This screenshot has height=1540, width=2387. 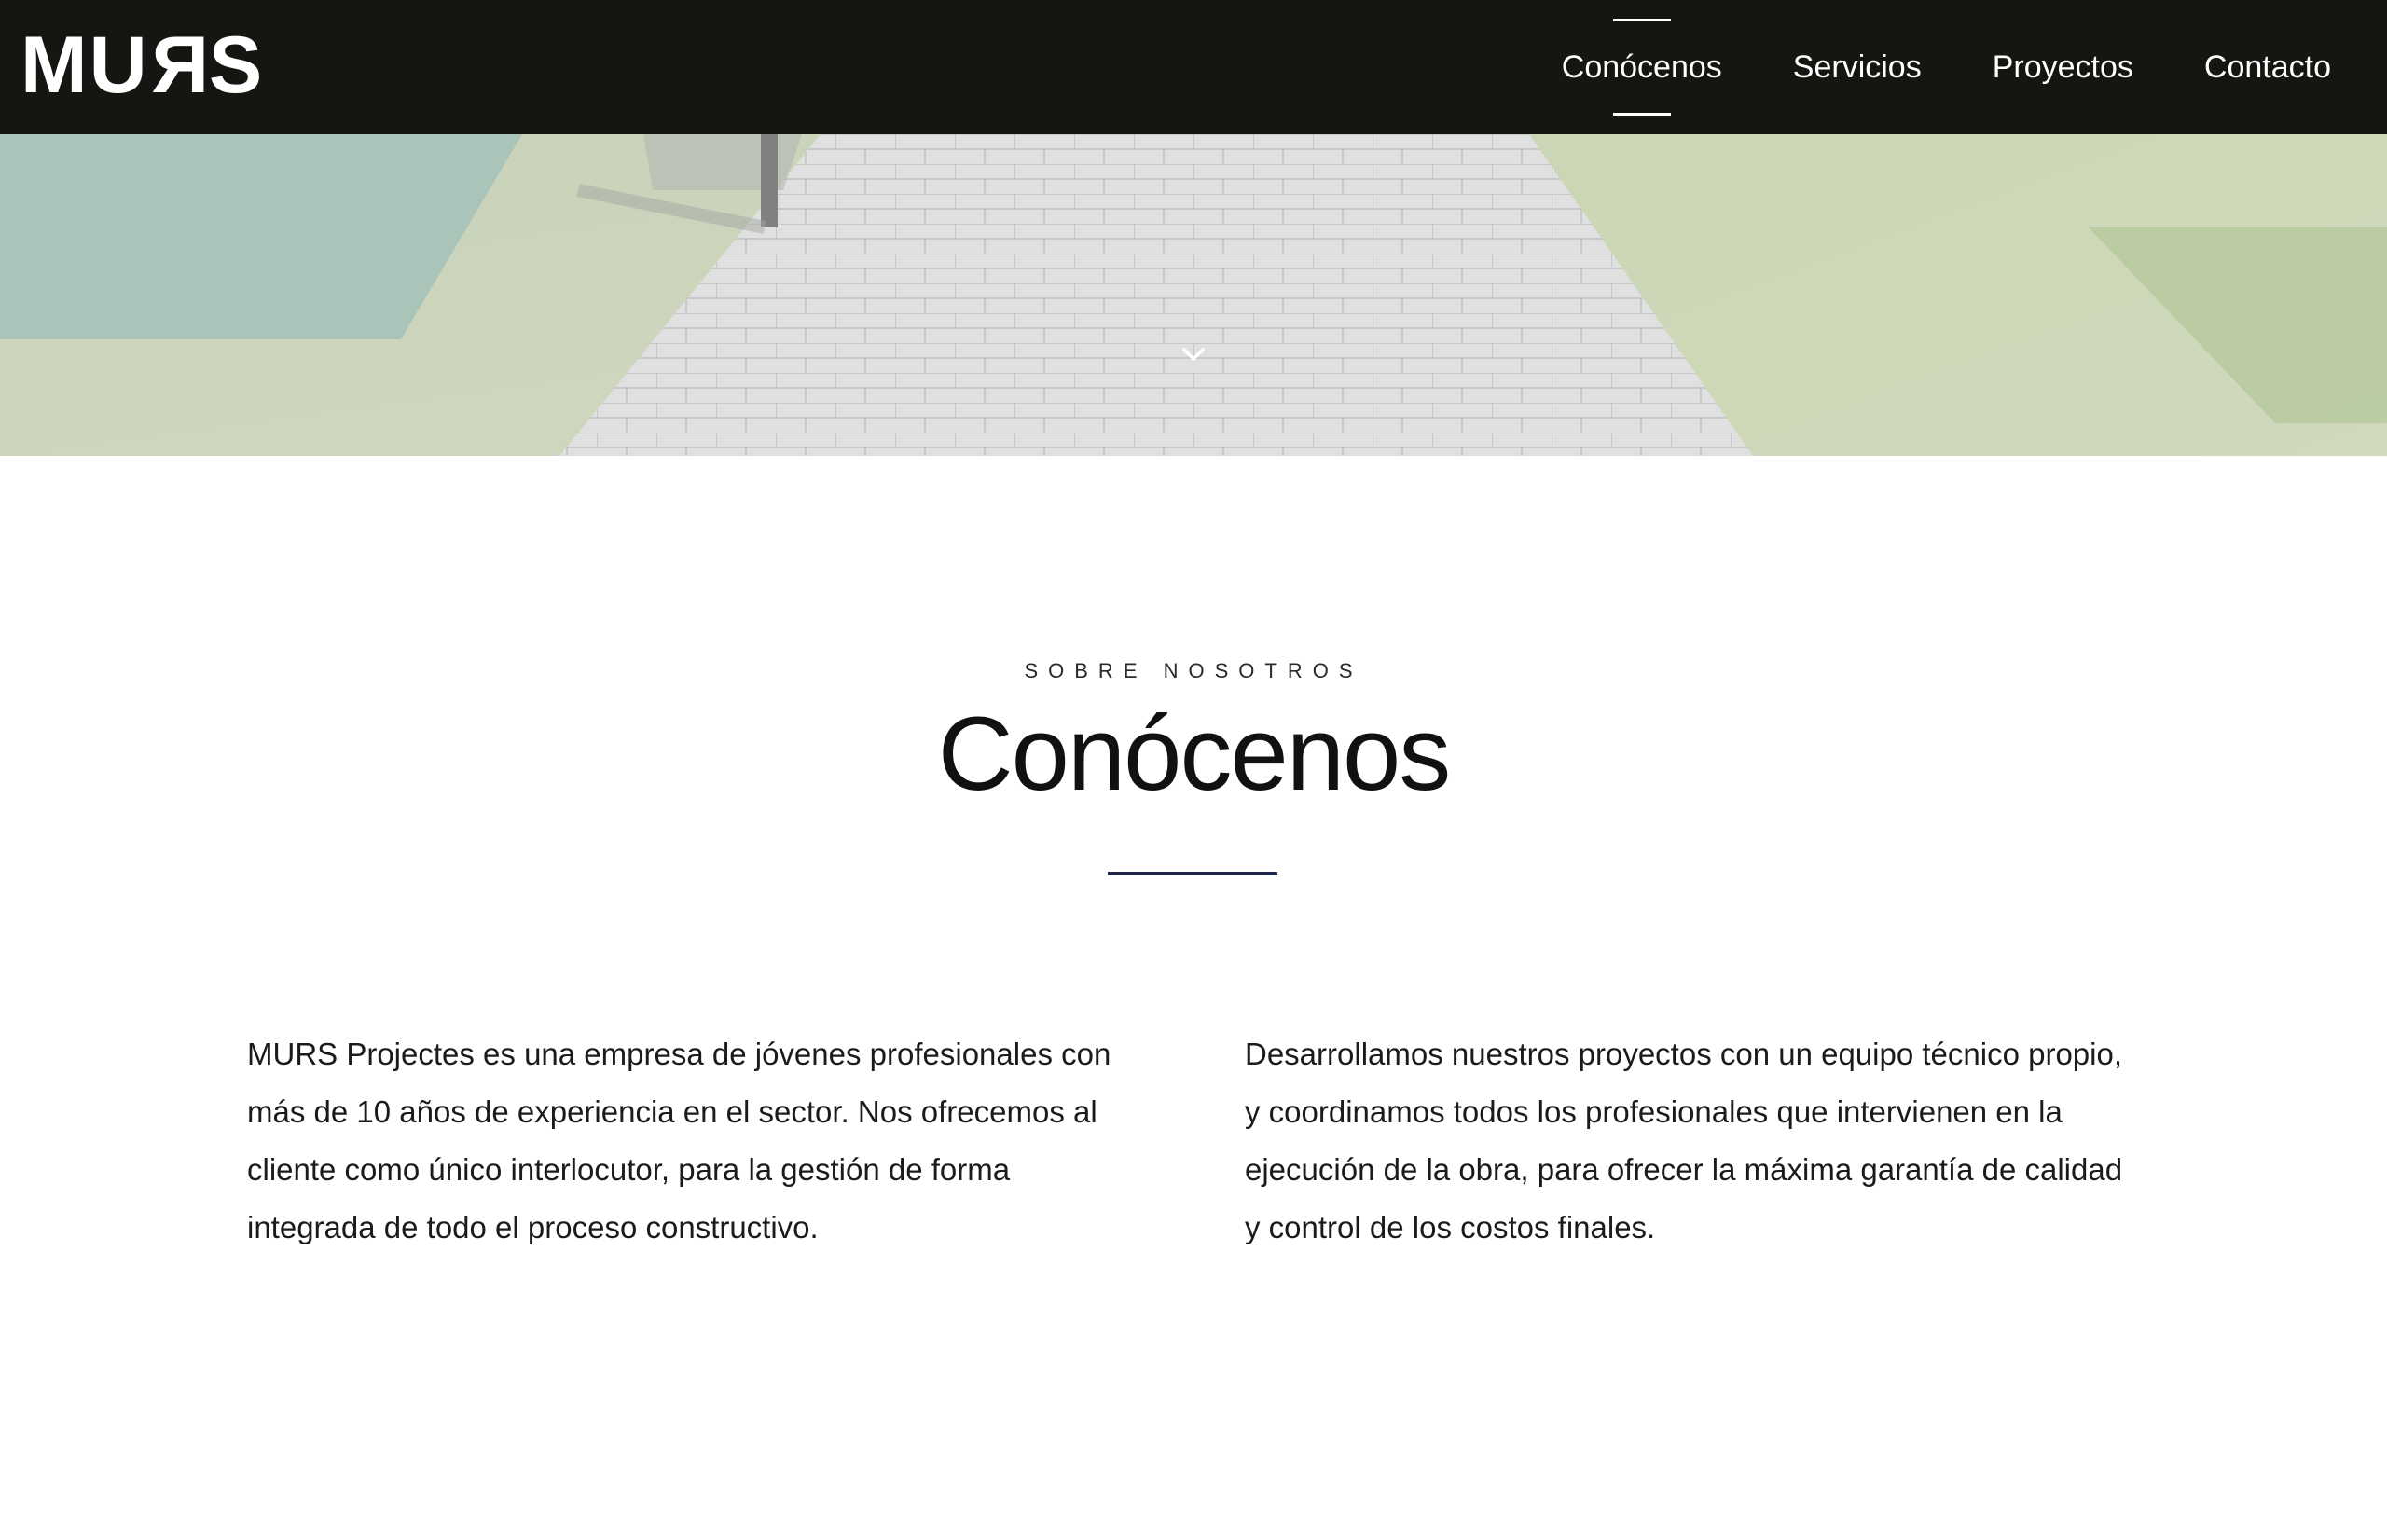 I want to click on chevron-down-icon, so click(x=1193, y=354).